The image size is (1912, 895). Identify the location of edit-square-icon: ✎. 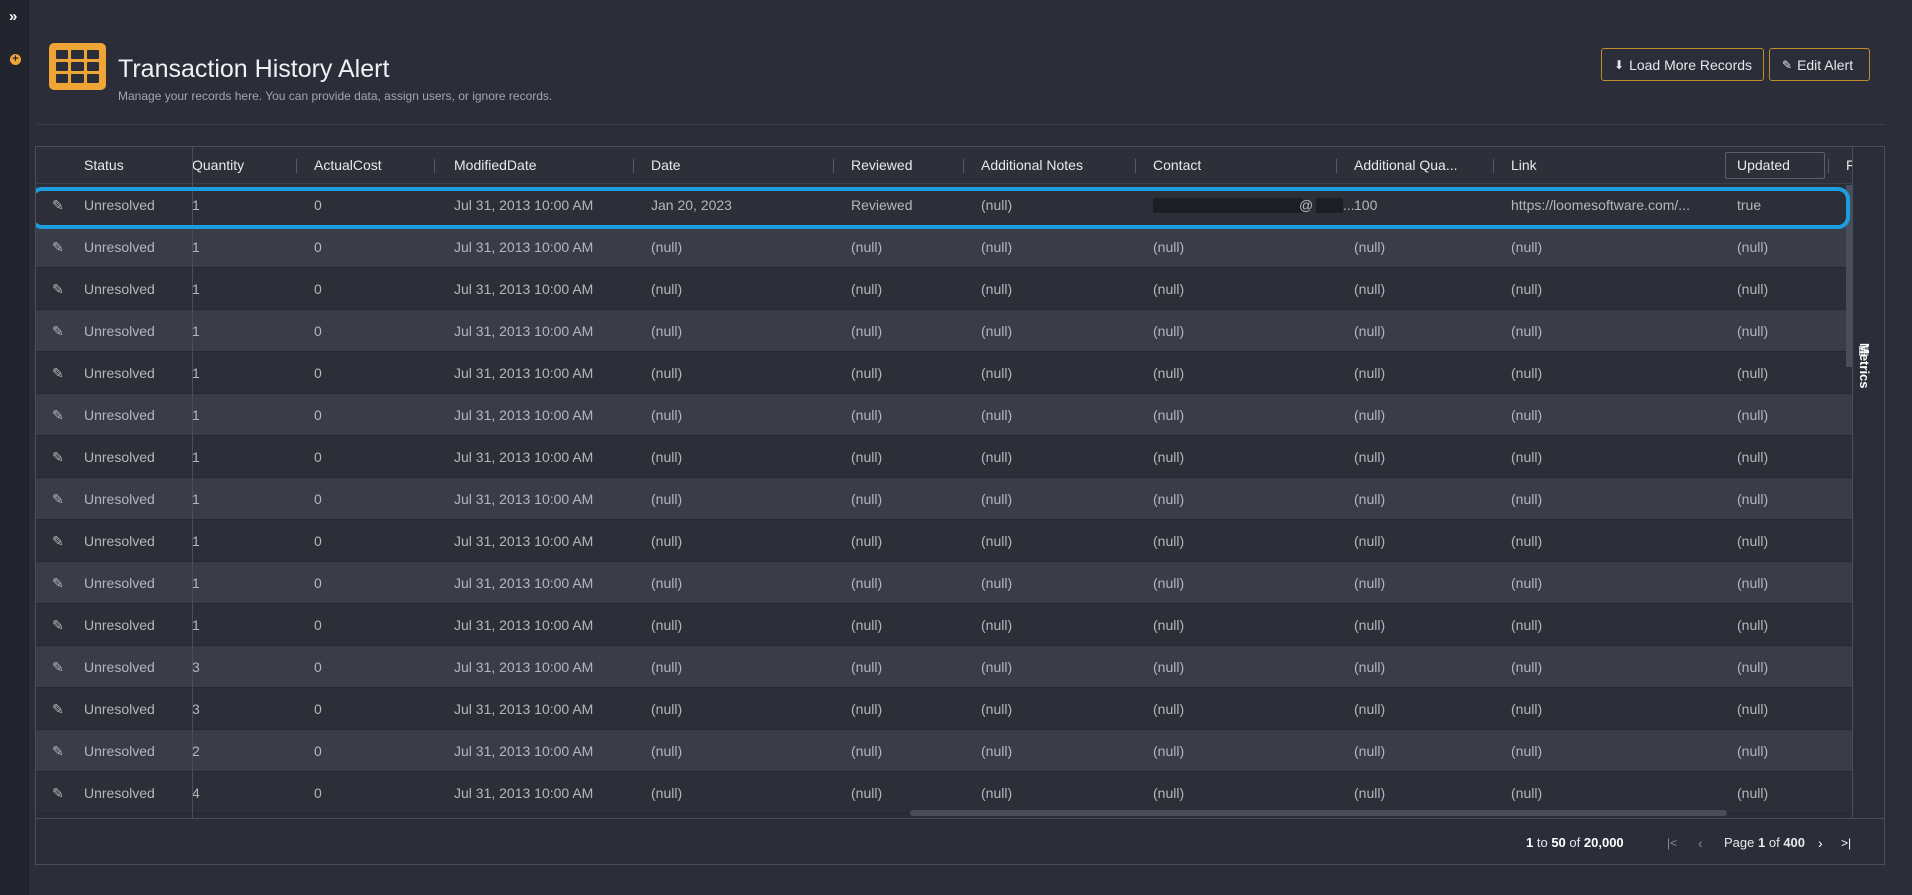
(1787, 64).